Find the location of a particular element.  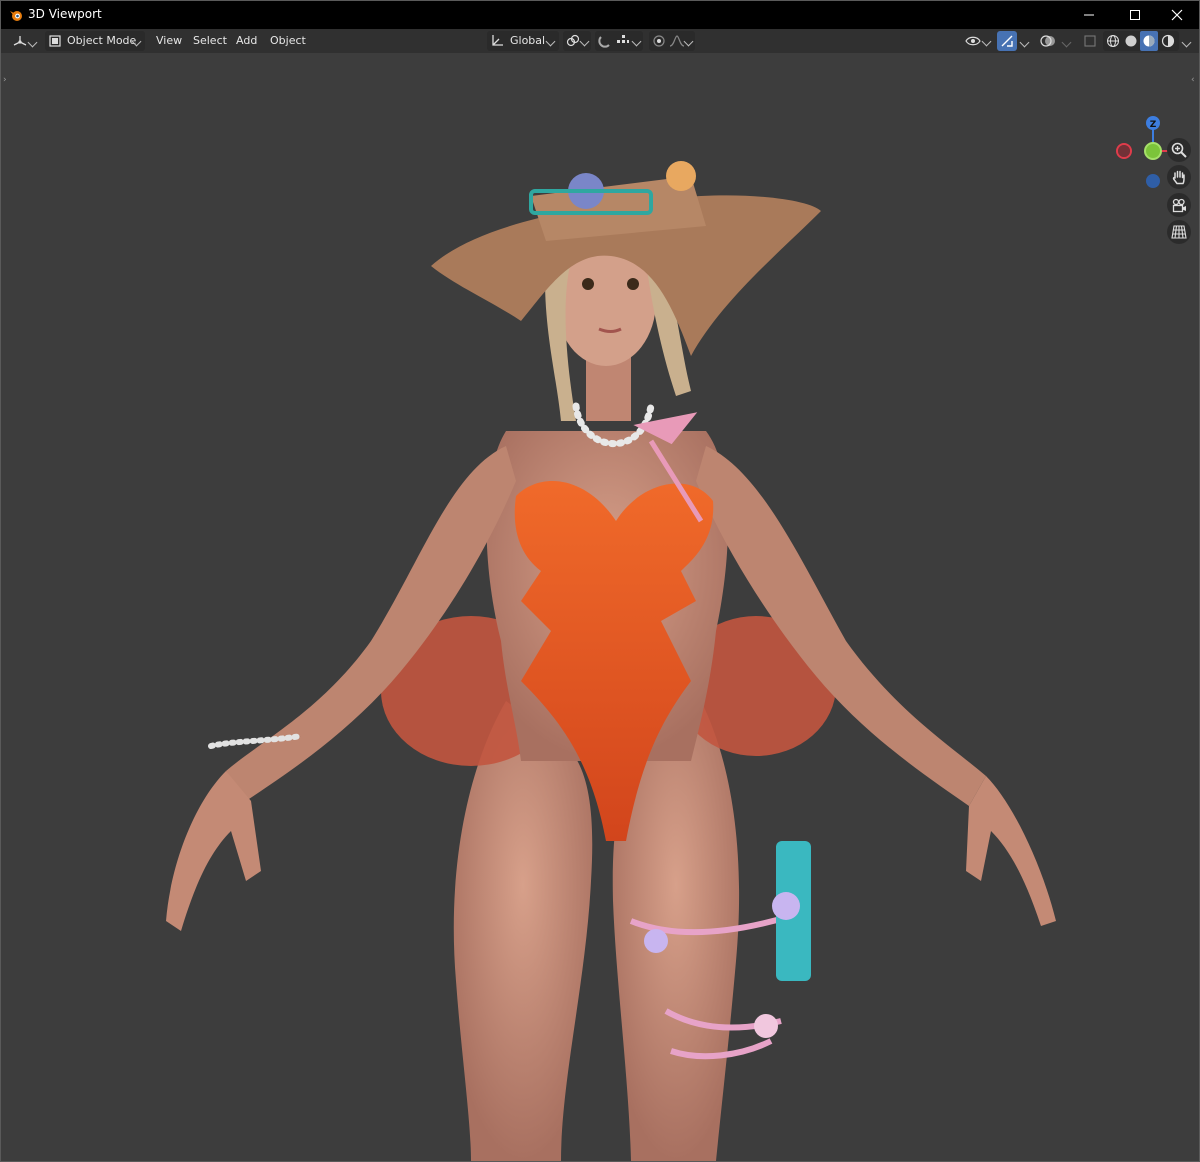

menu-view: View is located at coordinates (169, 41).